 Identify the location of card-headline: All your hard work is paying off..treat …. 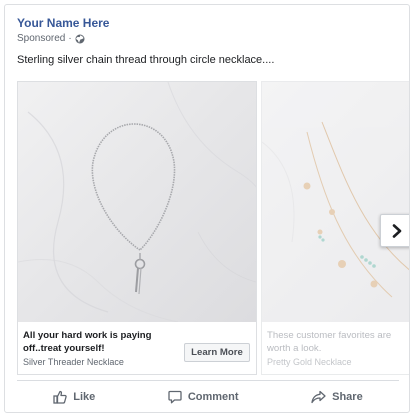
(100, 342).